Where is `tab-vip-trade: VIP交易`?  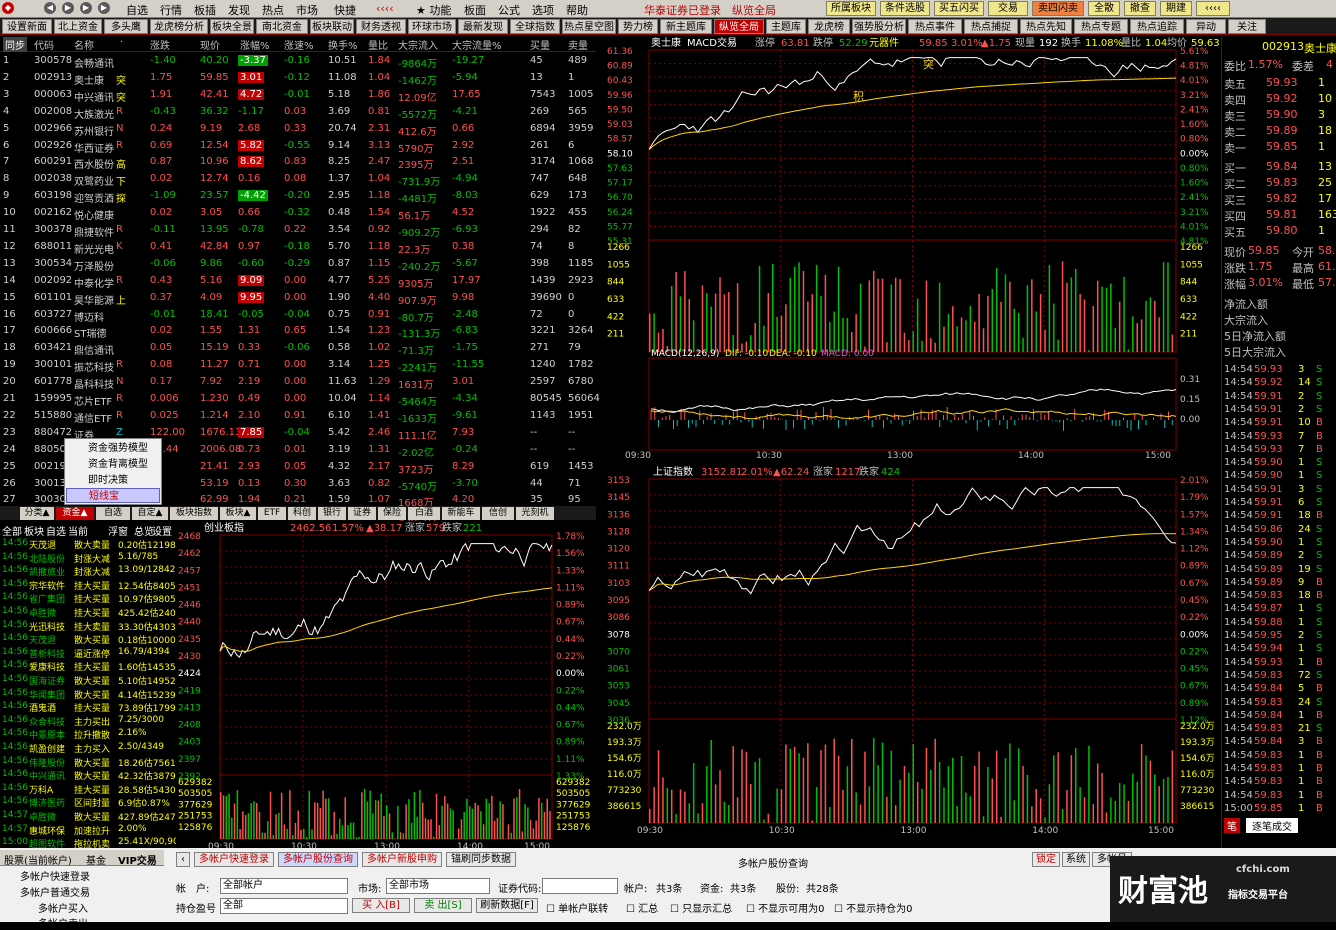
tab-vip-trade: VIP交易 is located at coordinates (137, 859).